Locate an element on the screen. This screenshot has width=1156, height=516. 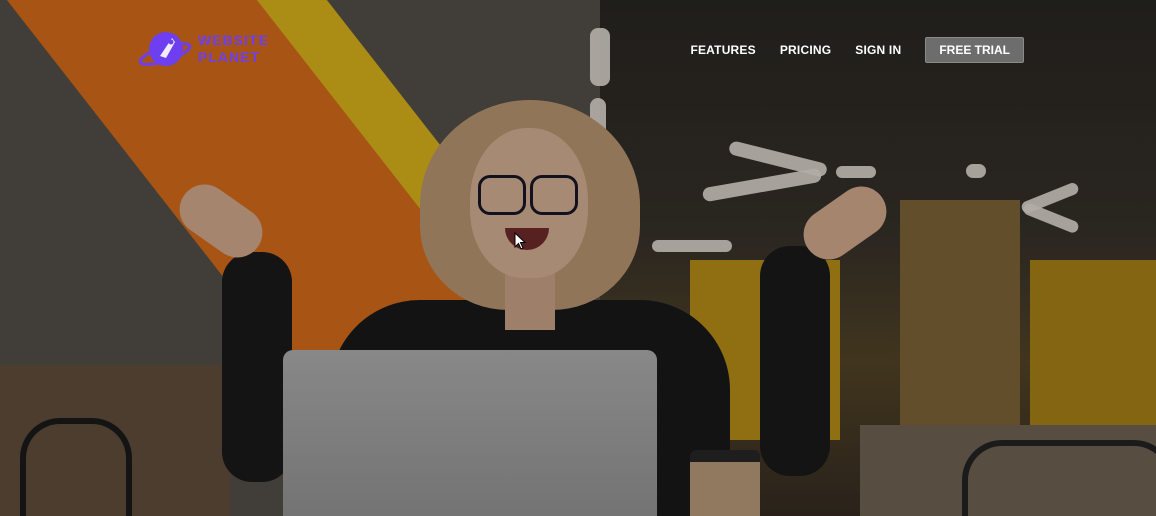
mouse-cursor-icon is located at coordinates (520, 241).